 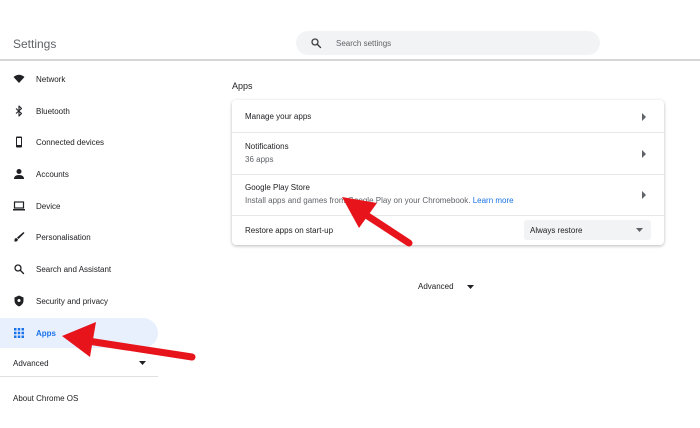 What do you see at coordinates (79, 111) in the screenshot?
I see `sidebar-item-bluetooth: Bluetooth` at bounding box center [79, 111].